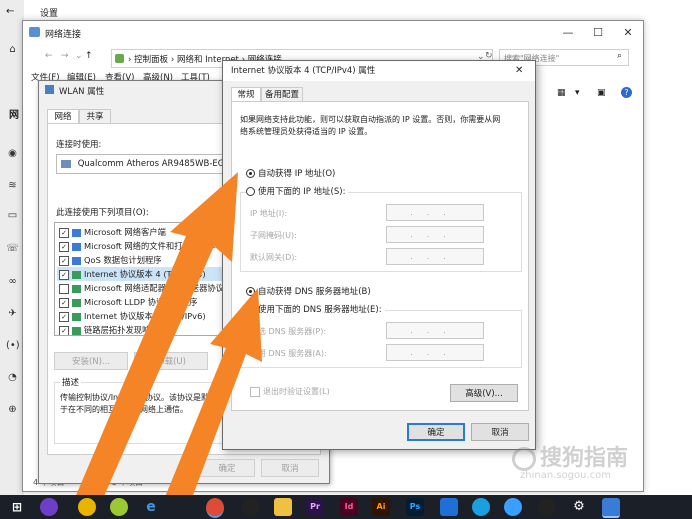  Describe the element at coordinates (282, 94) in the screenshot. I see `tab-alternate-config: 备用配置` at that location.